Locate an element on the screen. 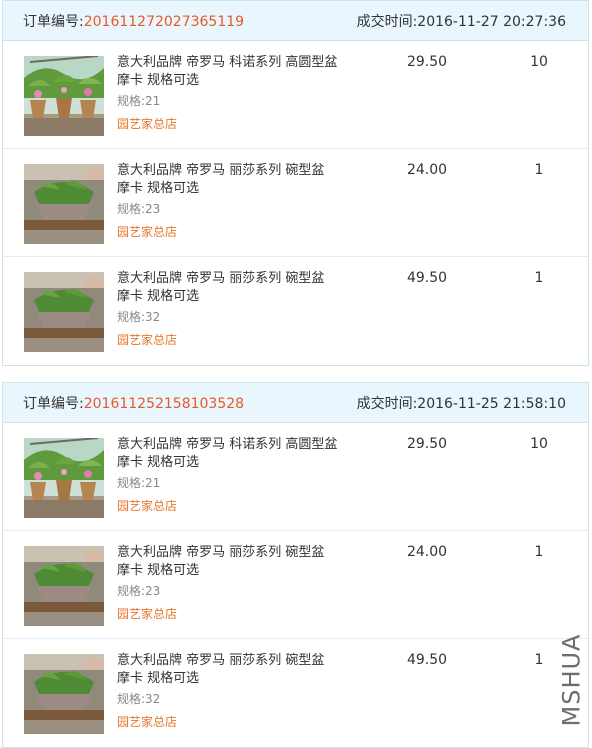 The width and height of the screenshot is (592, 748). order-number-link: 201611272027365119 is located at coordinates (164, 22).